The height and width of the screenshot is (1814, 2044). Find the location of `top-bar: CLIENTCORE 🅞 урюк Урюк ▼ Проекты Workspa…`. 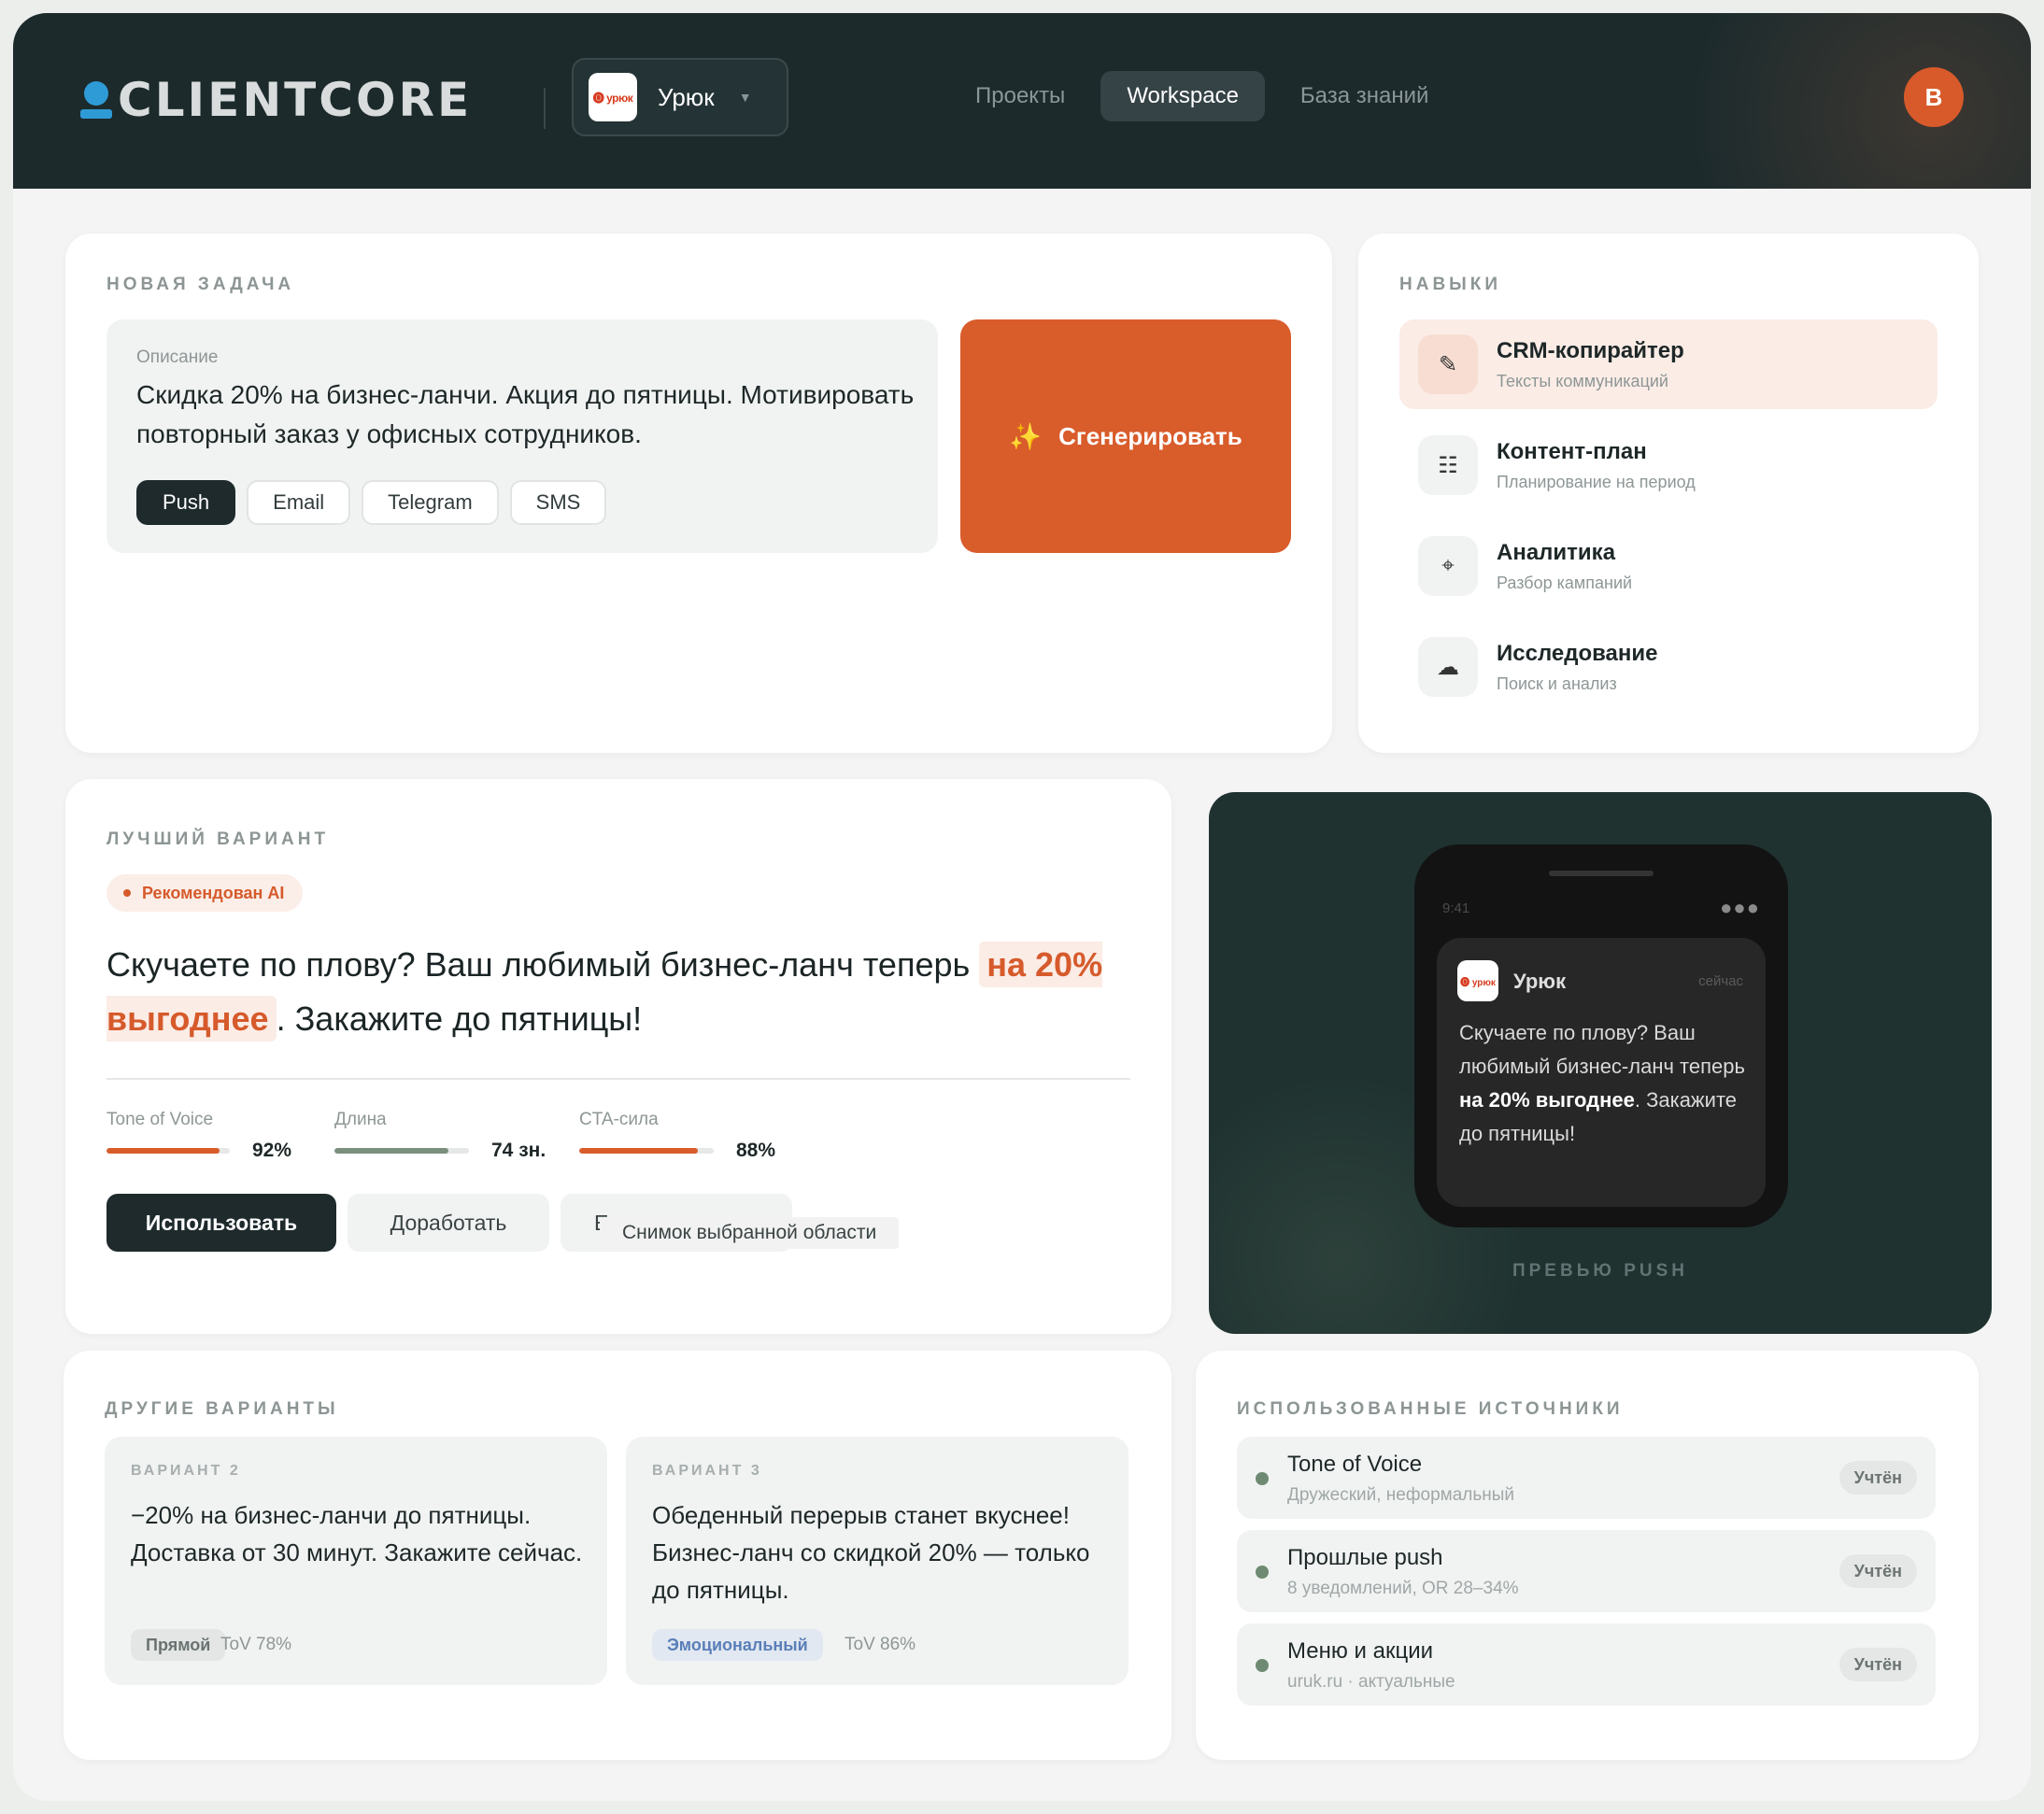

top-bar: CLIENTCORE 🅞 урюк Урюк ▼ Проекты Workspa… is located at coordinates (1022, 101).